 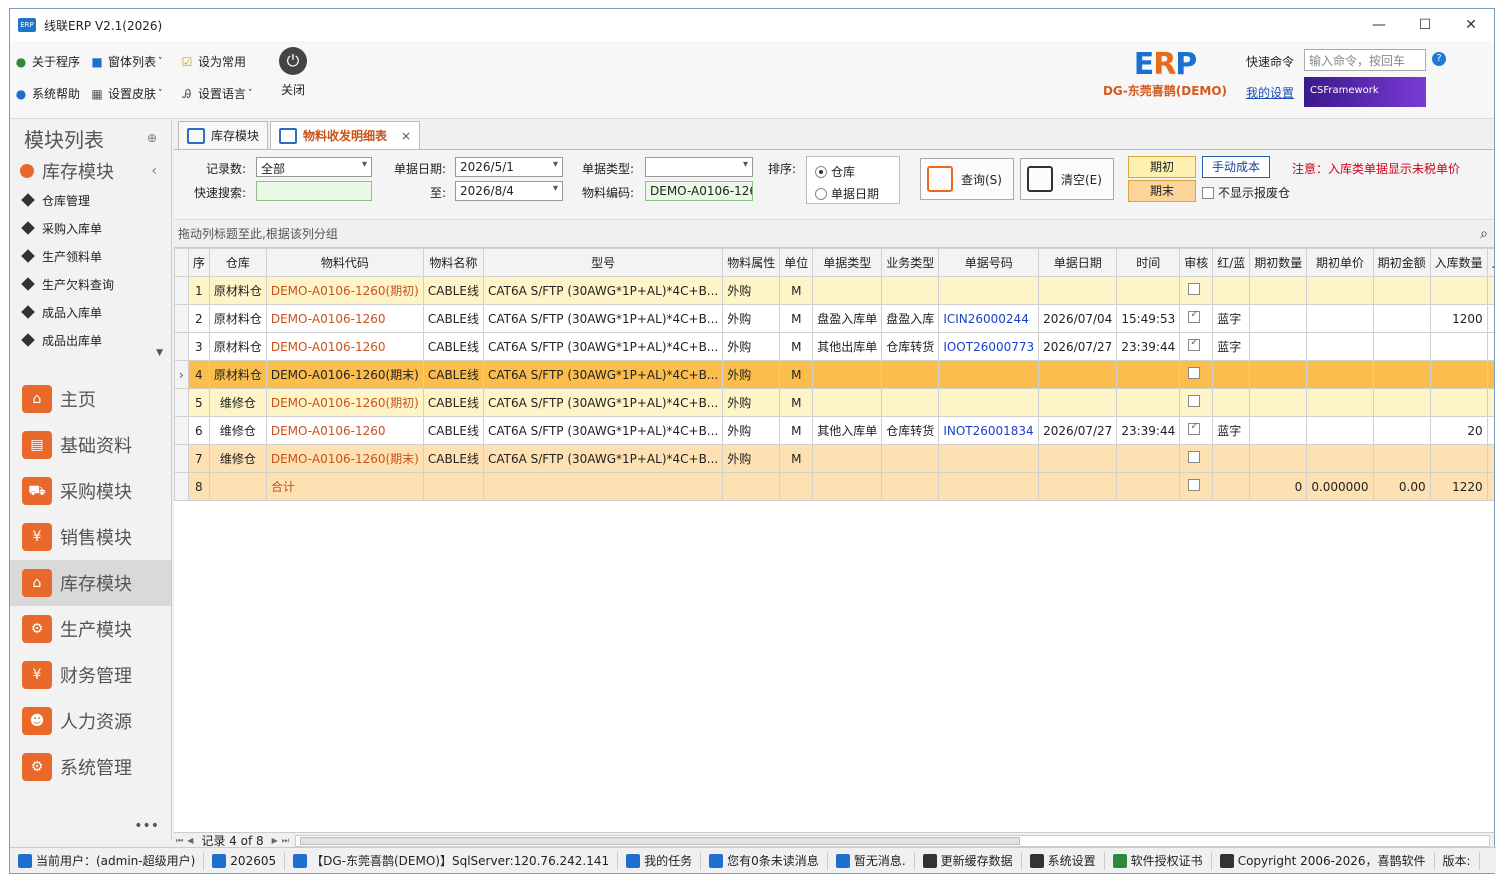 I want to click on last-record-icon: ⏭, so click(x=285, y=841).